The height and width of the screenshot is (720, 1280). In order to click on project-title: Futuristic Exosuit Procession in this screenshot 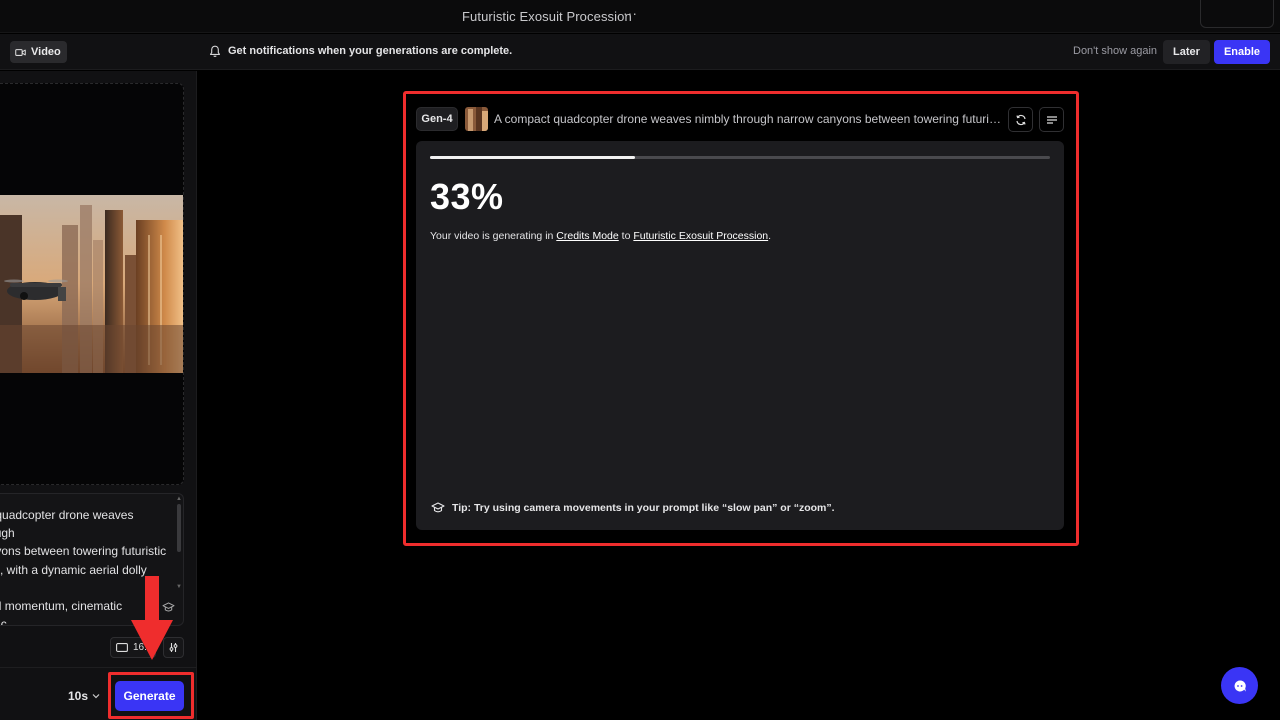, I will do `click(547, 16)`.